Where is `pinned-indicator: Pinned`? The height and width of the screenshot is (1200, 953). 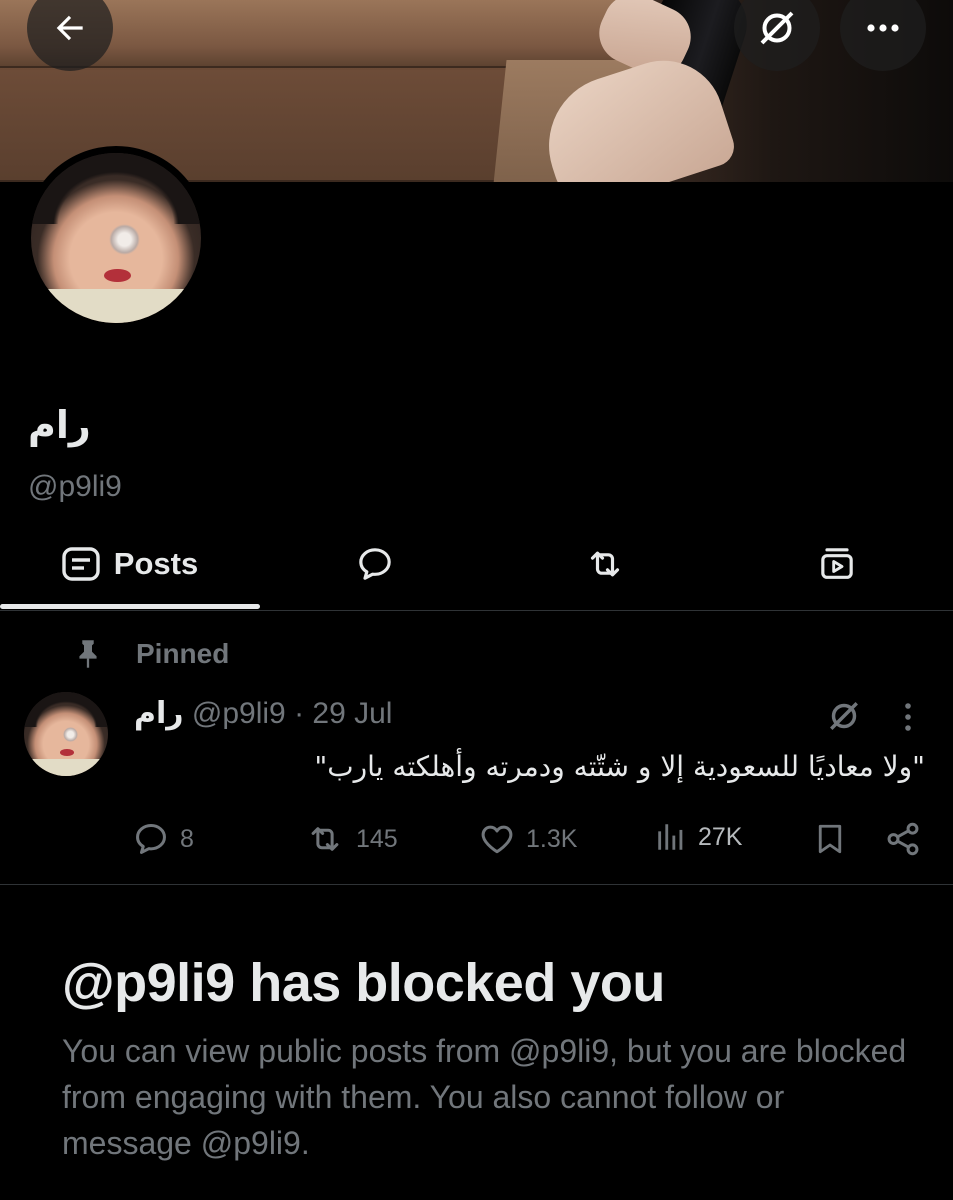
pinned-indicator: Pinned is located at coordinates (151, 654).